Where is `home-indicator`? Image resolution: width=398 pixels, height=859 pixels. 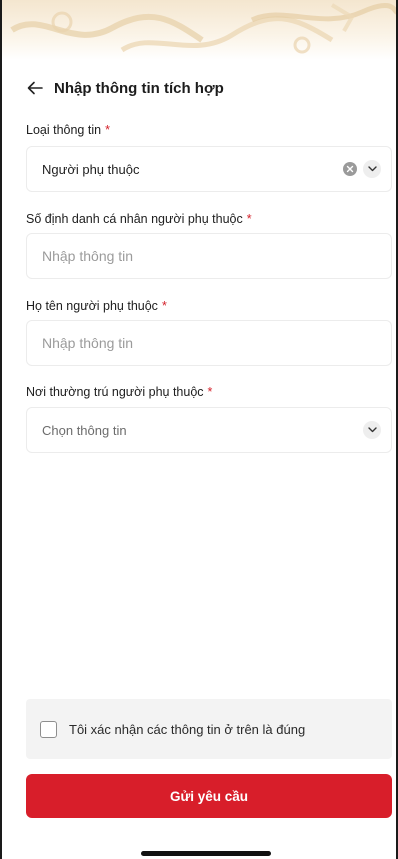
home-indicator is located at coordinates (206, 853).